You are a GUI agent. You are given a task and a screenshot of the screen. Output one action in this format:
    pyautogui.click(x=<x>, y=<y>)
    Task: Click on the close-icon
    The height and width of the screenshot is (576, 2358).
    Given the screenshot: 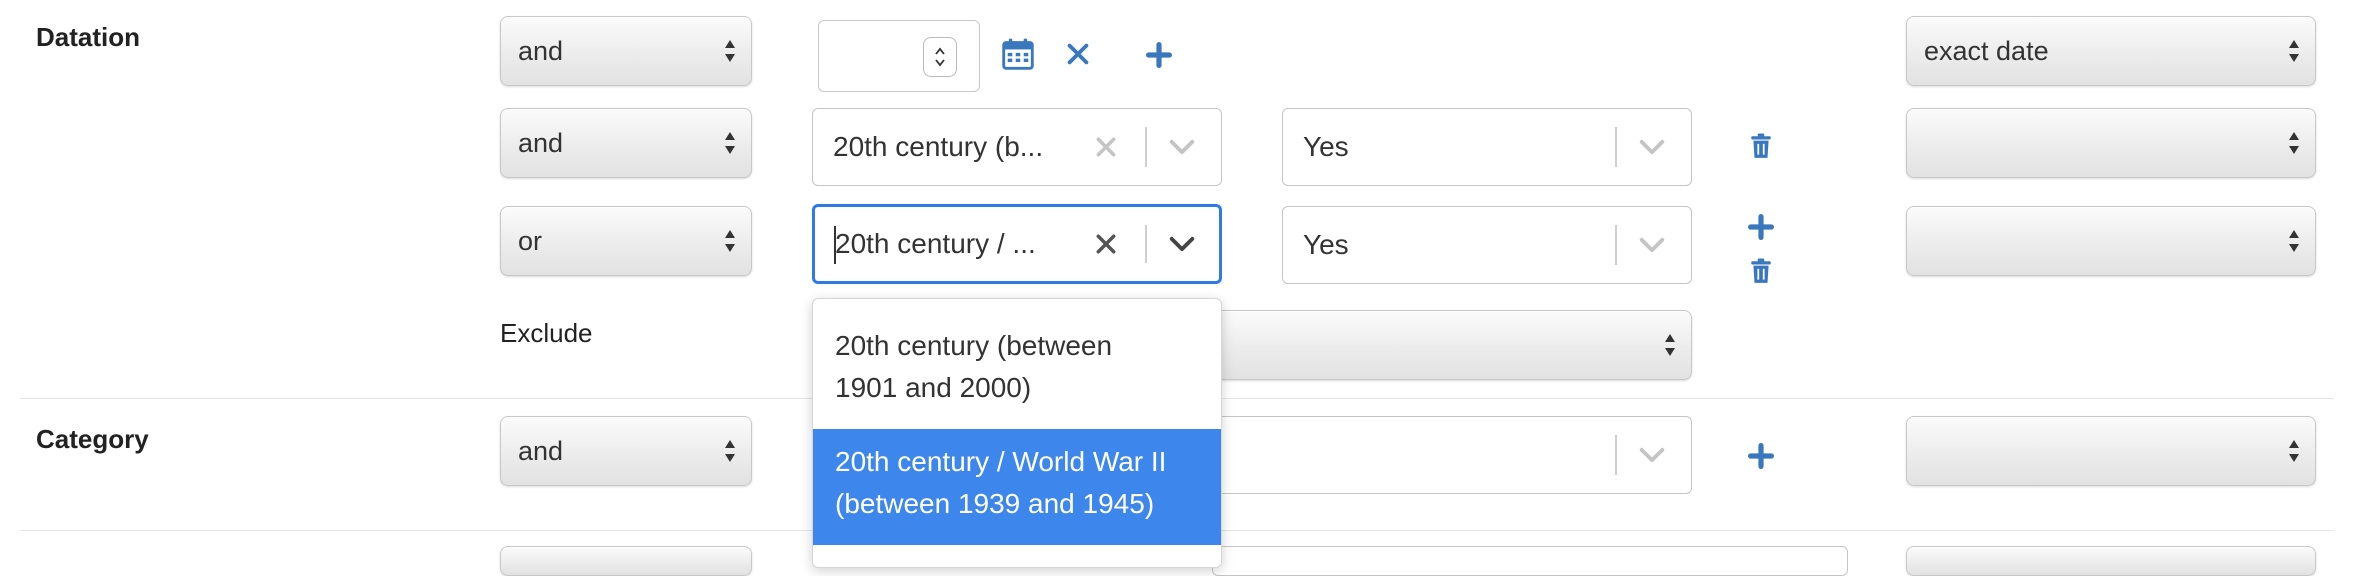 What is the action you would take?
    pyautogui.click(x=1078, y=54)
    